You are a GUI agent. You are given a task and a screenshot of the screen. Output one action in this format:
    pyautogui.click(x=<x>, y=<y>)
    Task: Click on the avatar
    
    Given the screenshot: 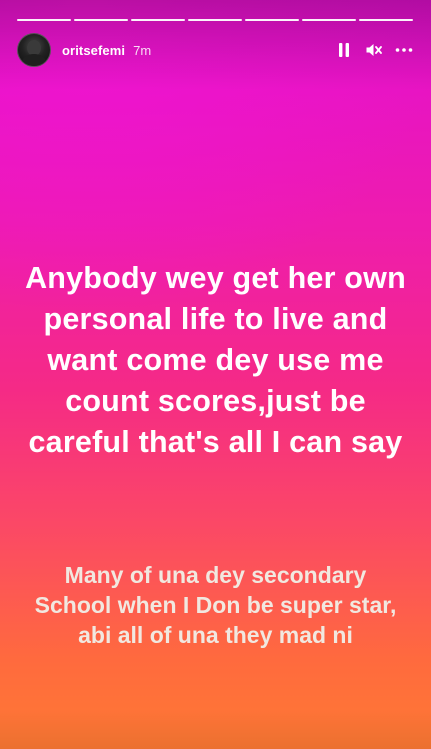 What is the action you would take?
    pyautogui.click(x=34, y=50)
    